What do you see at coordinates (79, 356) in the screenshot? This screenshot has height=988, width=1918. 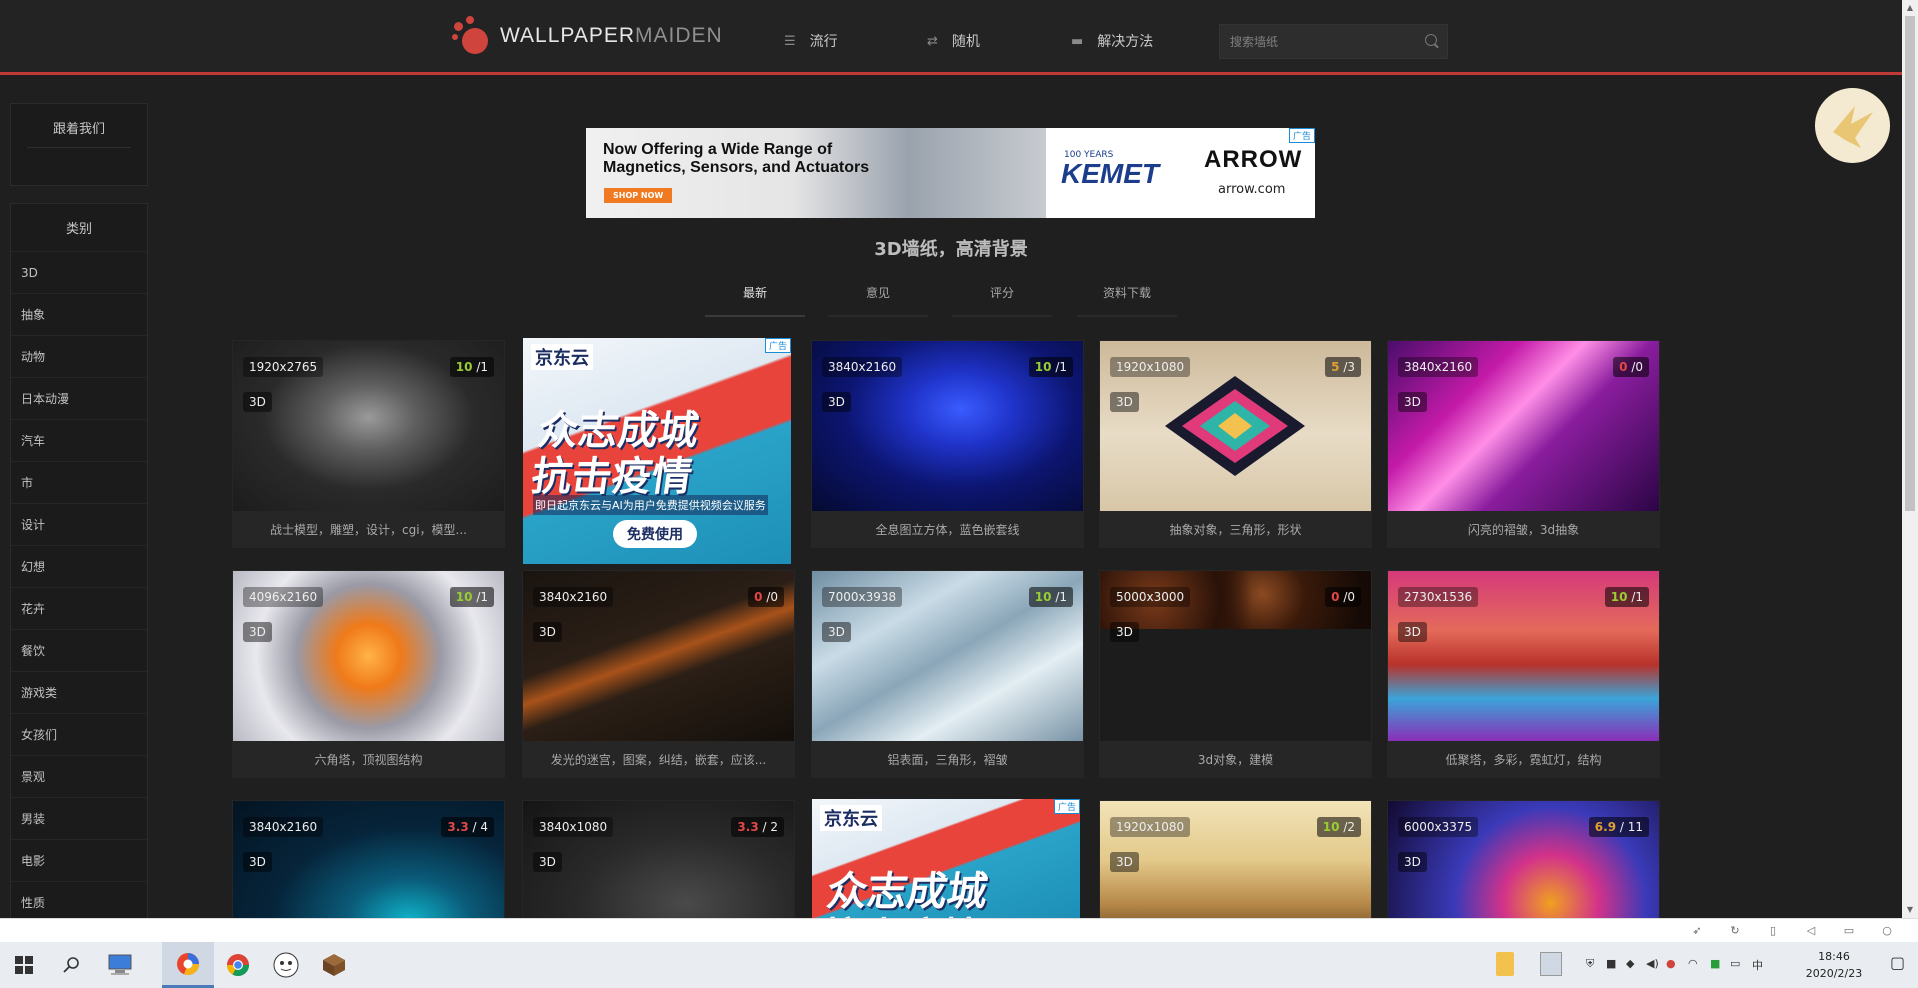 I see `category-item: 动物` at bounding box center [79, 356].